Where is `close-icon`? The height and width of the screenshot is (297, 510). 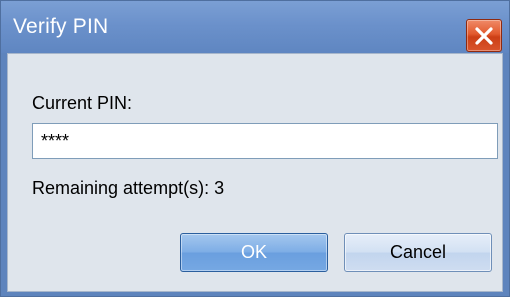 close-icon is located at coordinates (484, 36).